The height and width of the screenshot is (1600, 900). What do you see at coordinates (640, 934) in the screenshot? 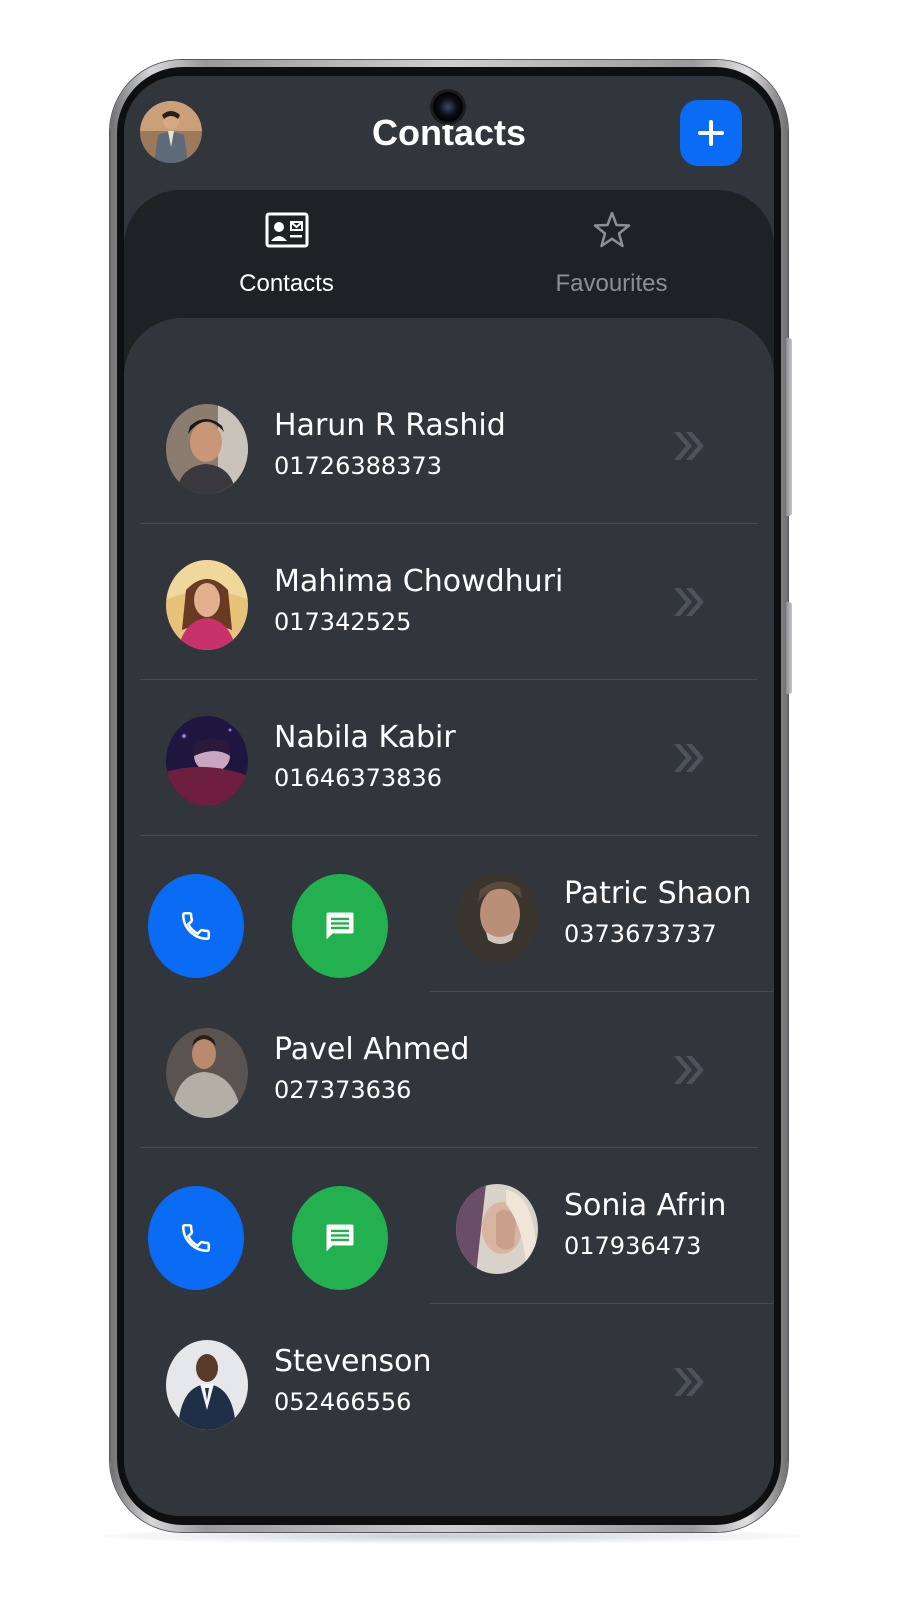
I see `contact-phone: 0373673737` at bounding box center [640, 934].